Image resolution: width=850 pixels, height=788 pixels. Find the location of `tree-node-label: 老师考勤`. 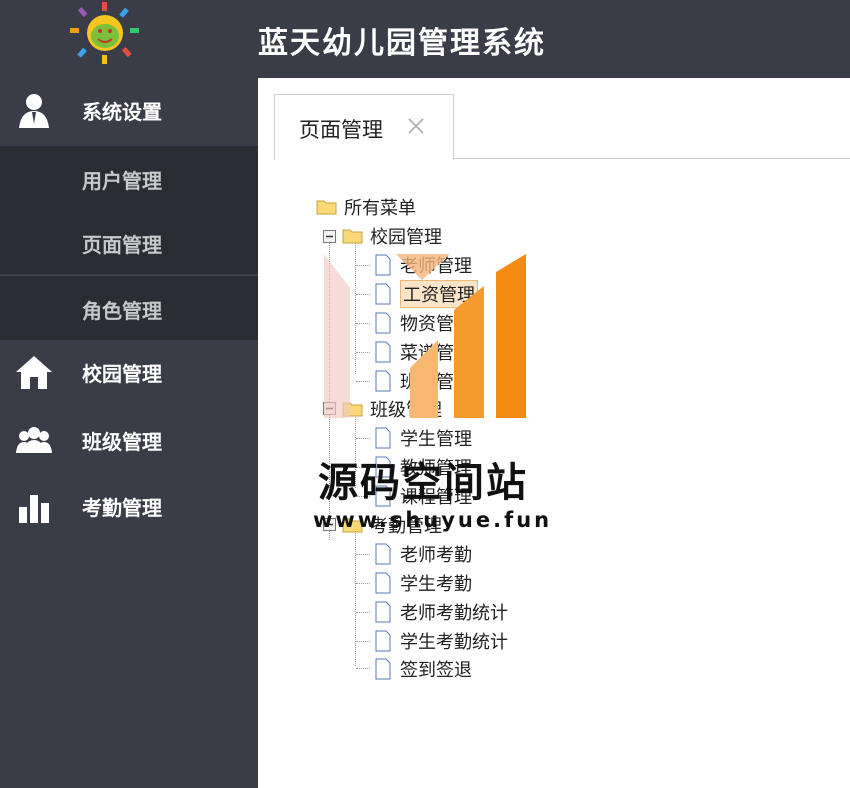

tree-node-label: 老师考勤 is located at coordinates (436, 555).